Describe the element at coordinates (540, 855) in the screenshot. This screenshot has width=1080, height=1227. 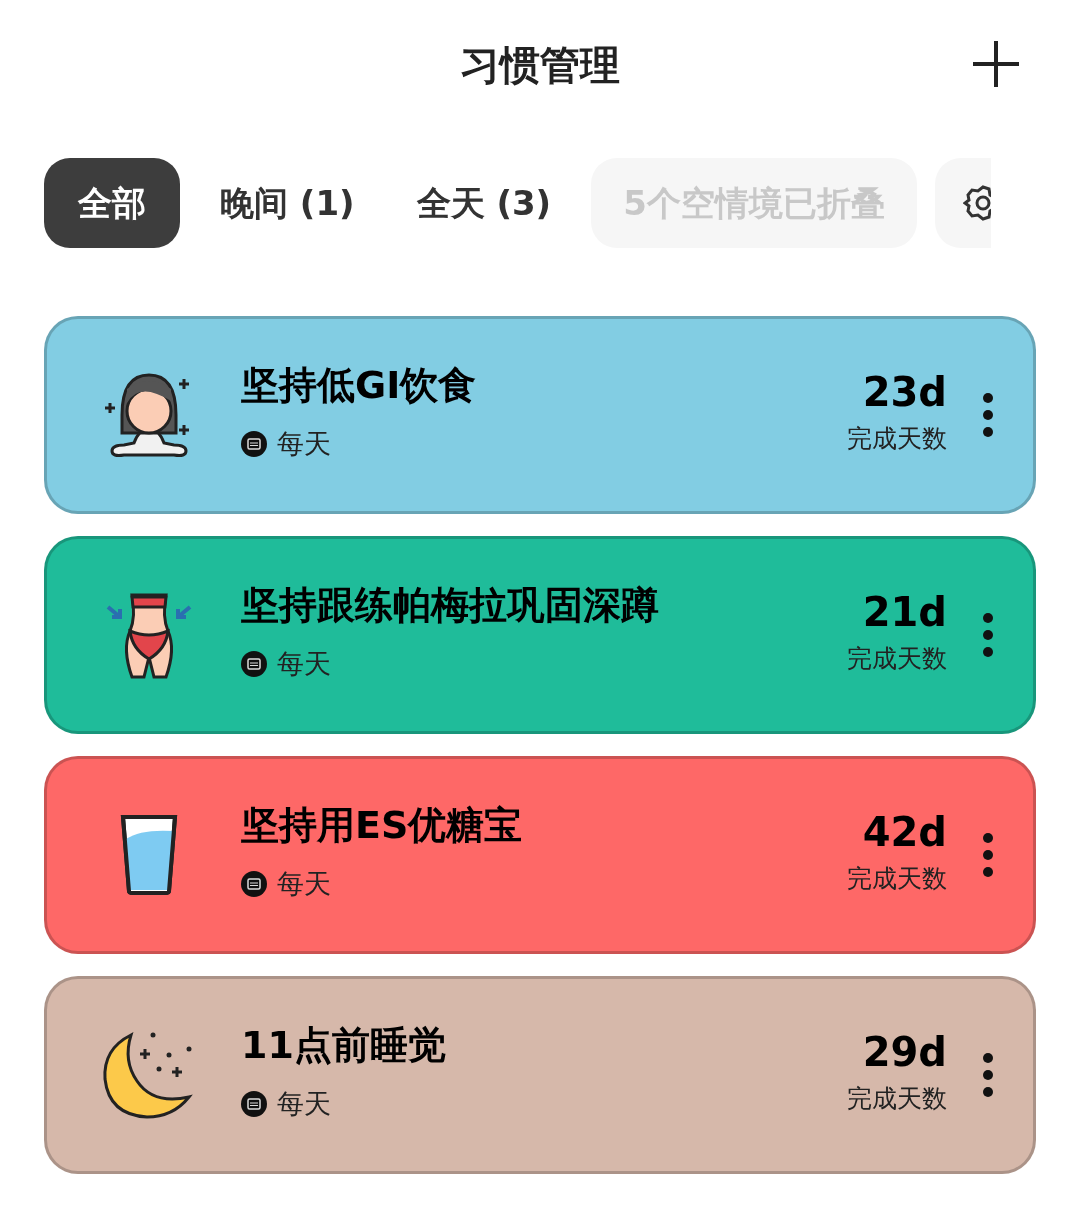
I see `habit-card: 坚持用ES优糖宝 每天 42d 完成天数` at that location.